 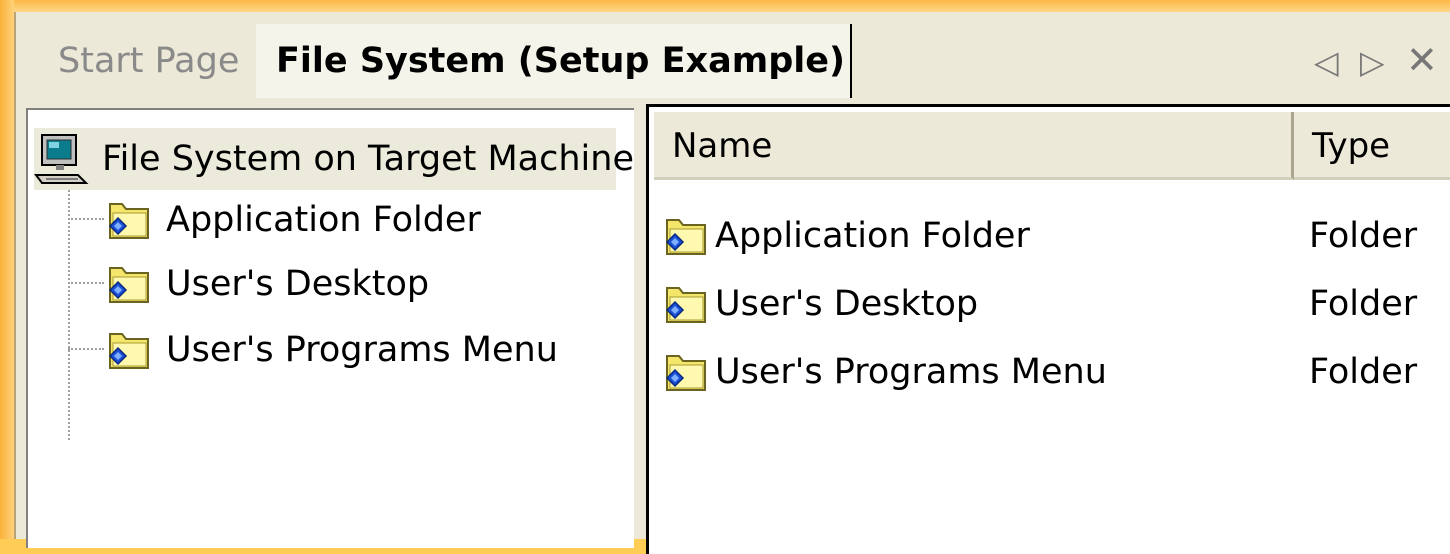 What do you see at coordinates (1422, 60) in the screenshot?
I see `close-tab-icon: ✕` at bounding box center [1422, 60].